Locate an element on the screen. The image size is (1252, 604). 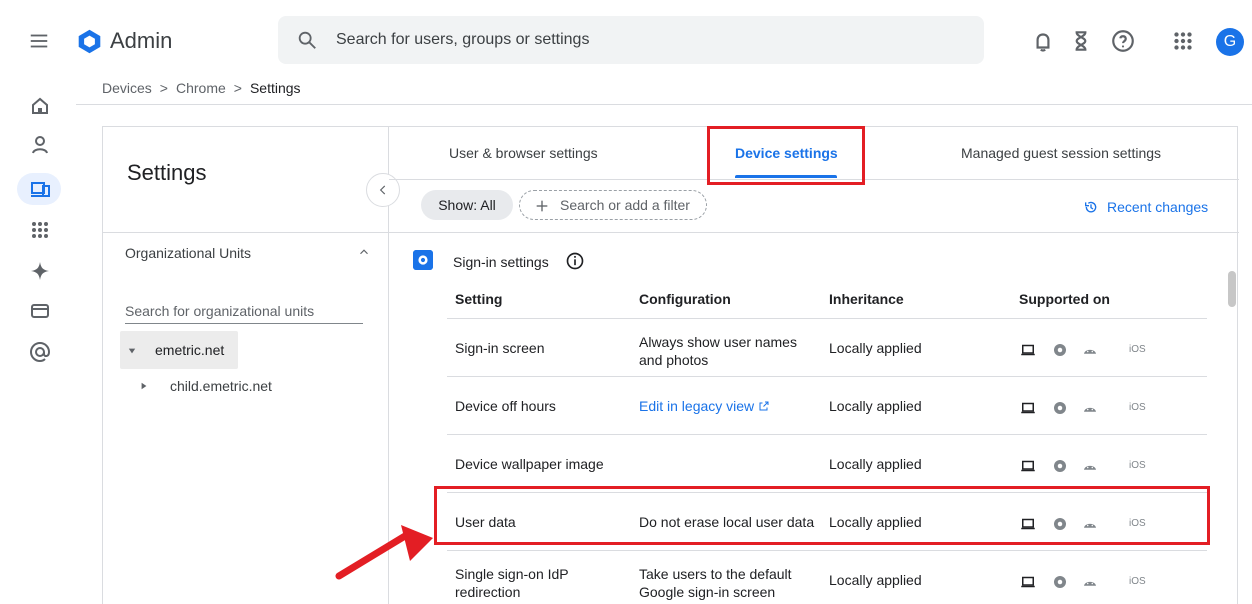
setting-cell: Device wallpaper image is located at coordinates (529, 464).